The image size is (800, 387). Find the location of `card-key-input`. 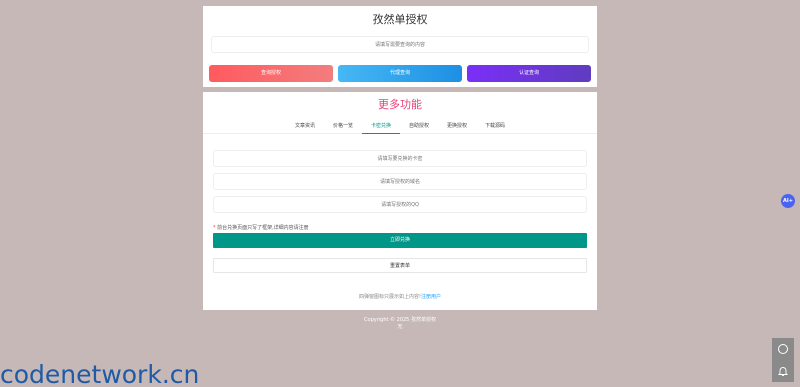

card-key-input is located at coordinates (400, 158).